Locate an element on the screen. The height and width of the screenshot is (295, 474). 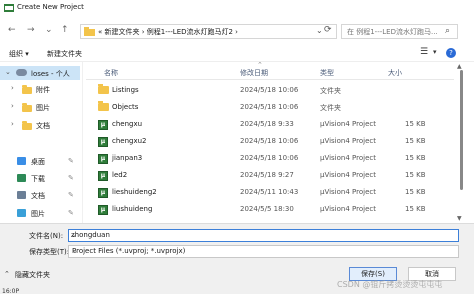
sidebar-item-downloads: 下载 ✎ is located at coordinates (40, 178).